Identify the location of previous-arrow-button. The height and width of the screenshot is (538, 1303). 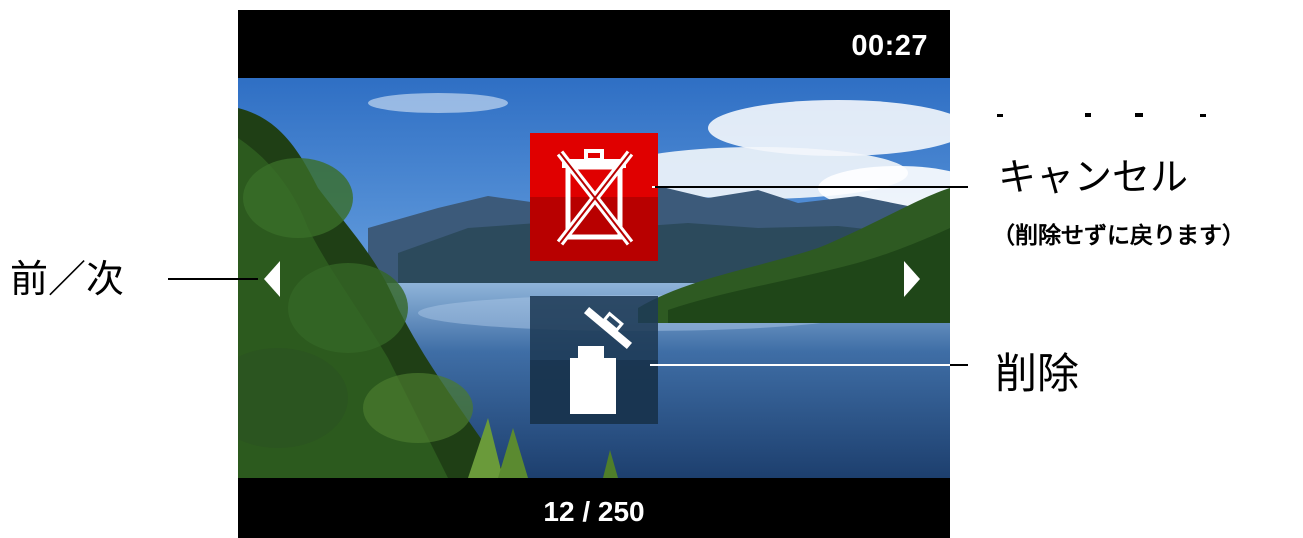
(272, 279).